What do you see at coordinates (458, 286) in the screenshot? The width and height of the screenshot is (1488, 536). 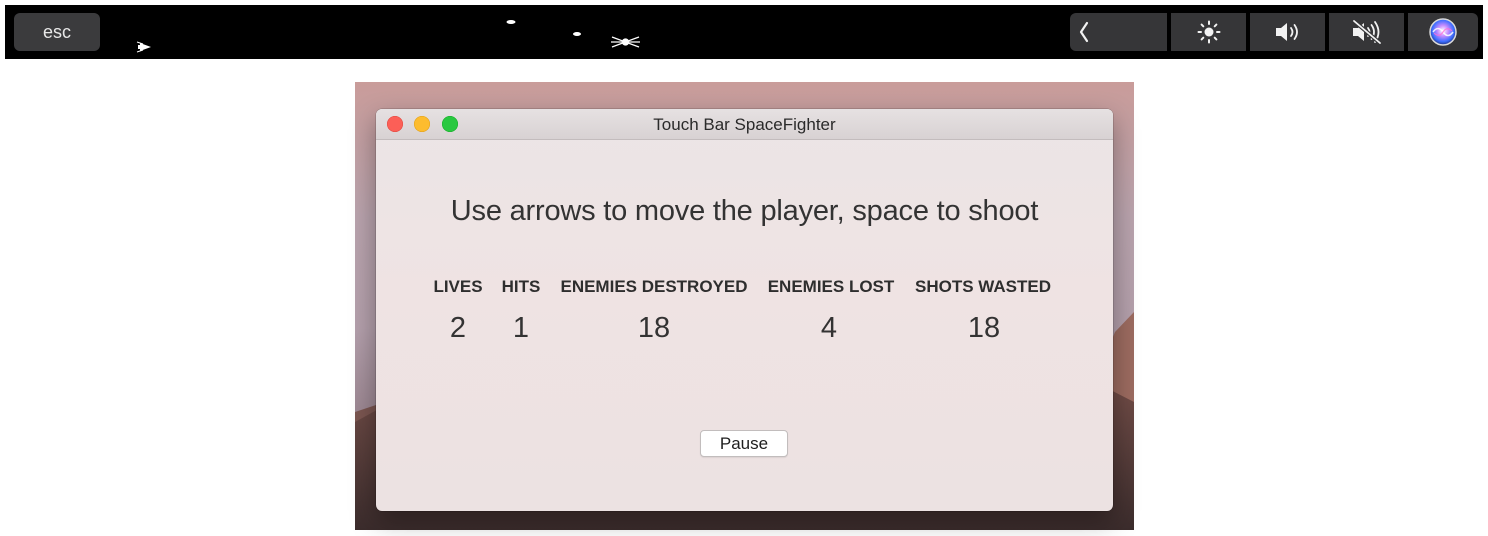 I see `stat-label-lives: LIVES` at bounding box center [458, 286].